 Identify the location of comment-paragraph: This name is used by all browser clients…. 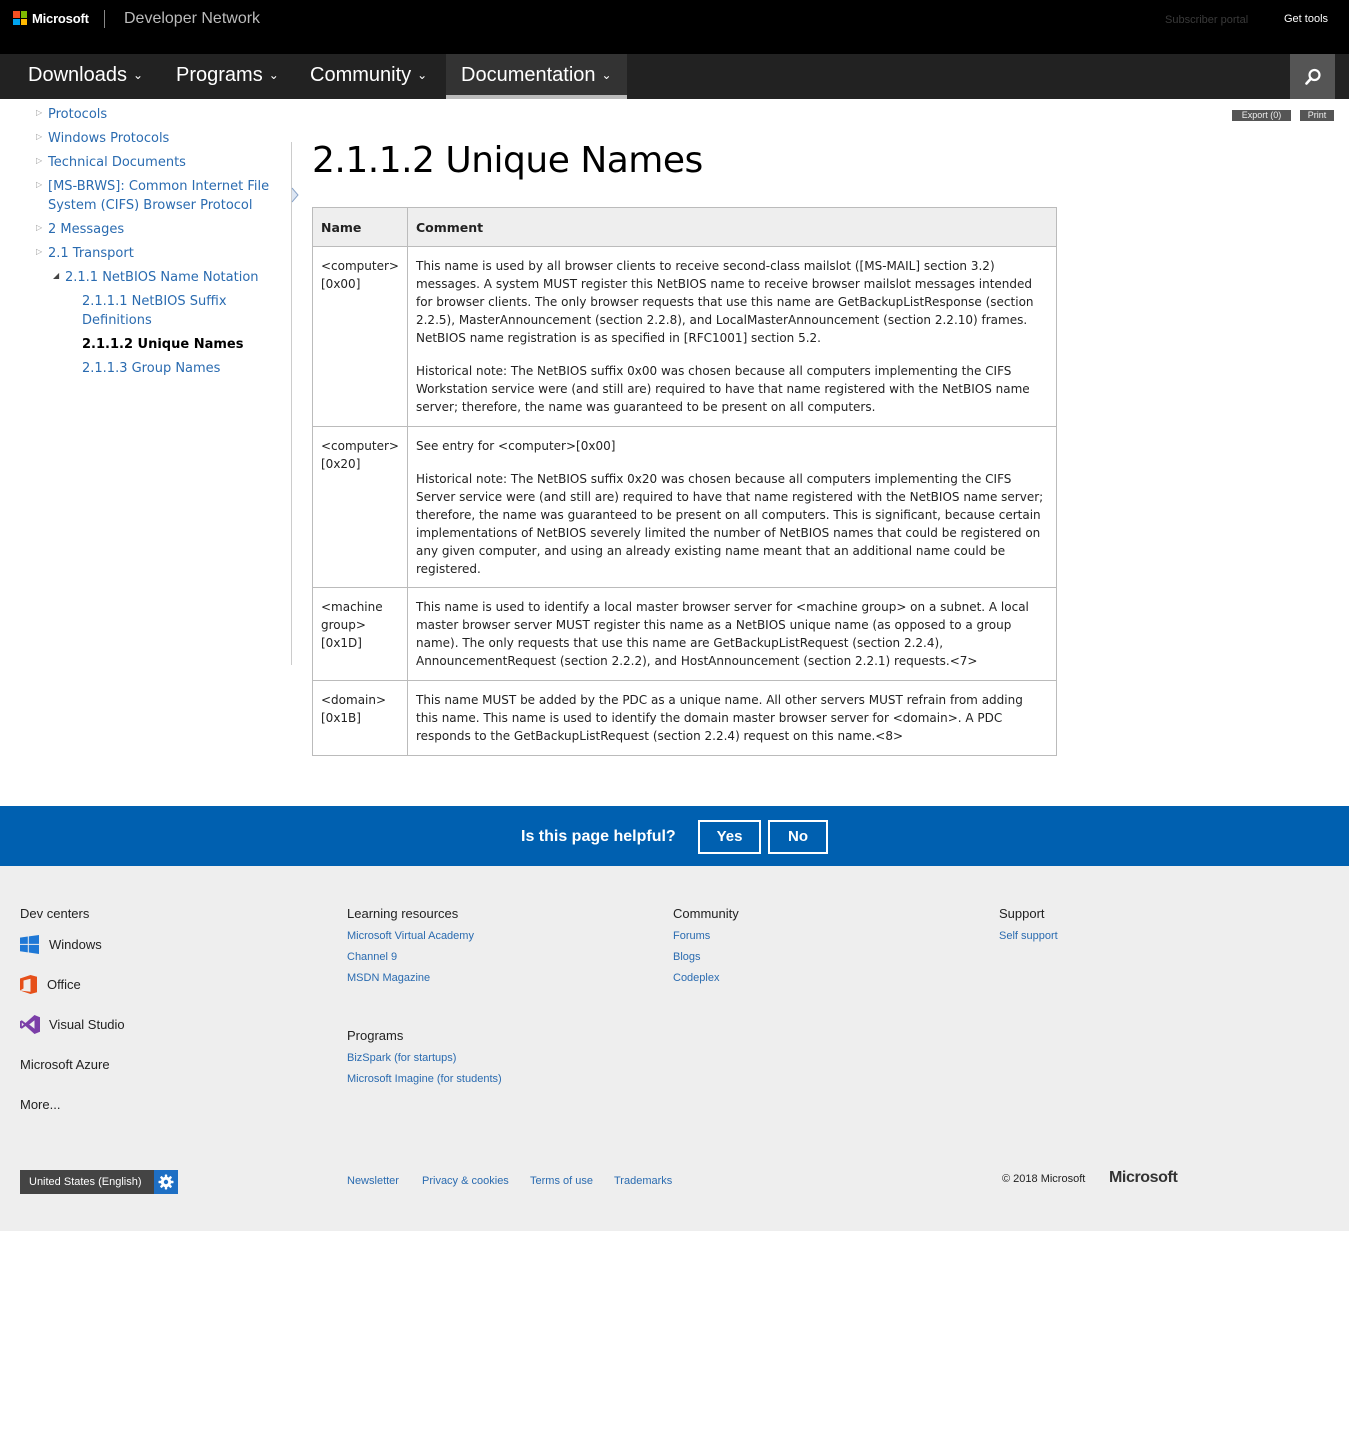
(724, 302).